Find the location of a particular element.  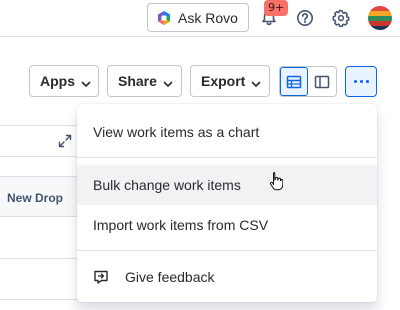

help-button is located at coordinates (305, 18).